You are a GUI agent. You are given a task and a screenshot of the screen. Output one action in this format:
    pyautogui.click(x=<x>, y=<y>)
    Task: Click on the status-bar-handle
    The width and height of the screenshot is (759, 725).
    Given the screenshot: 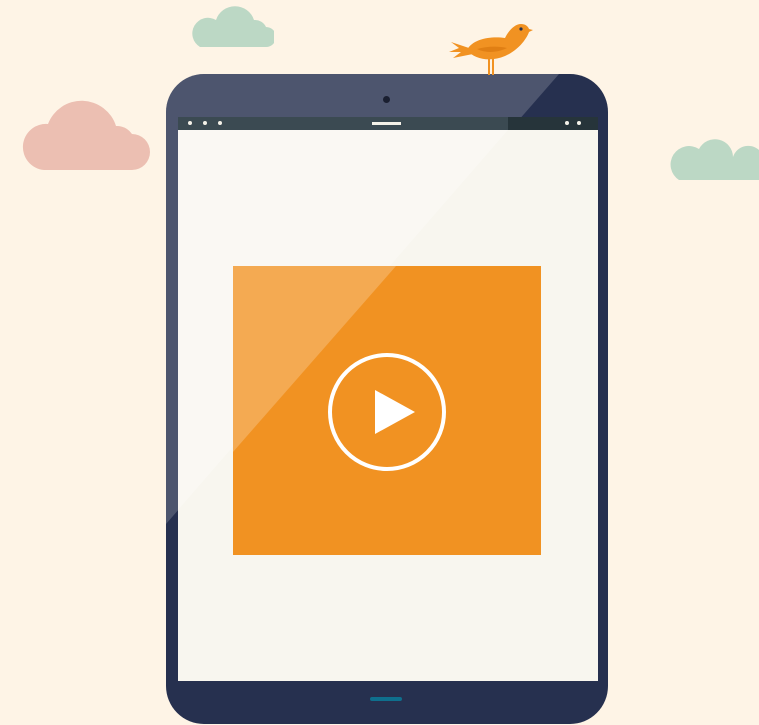 What is the action you would take?
    pyautogui.click(x=386, y=123)
    